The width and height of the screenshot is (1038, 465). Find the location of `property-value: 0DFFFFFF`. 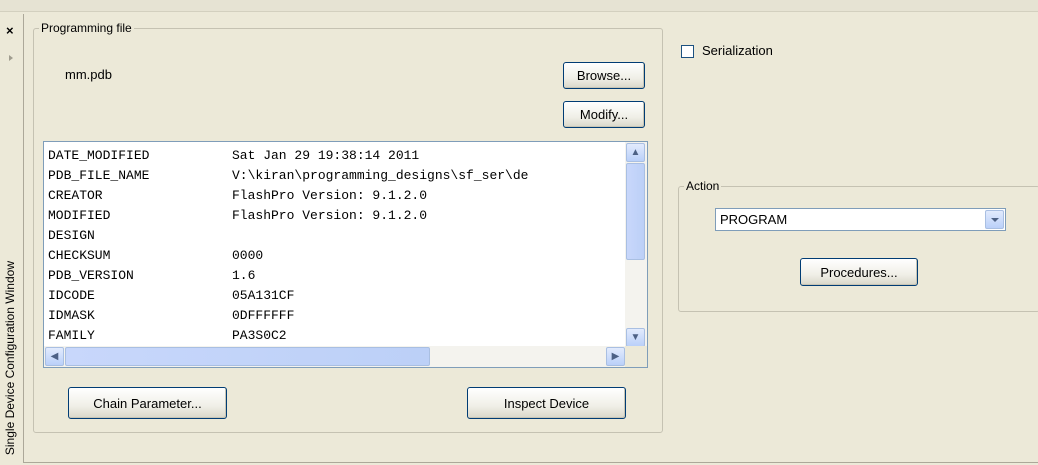

property-value: 0DFFFFFF is located at coordinates (263, 315).